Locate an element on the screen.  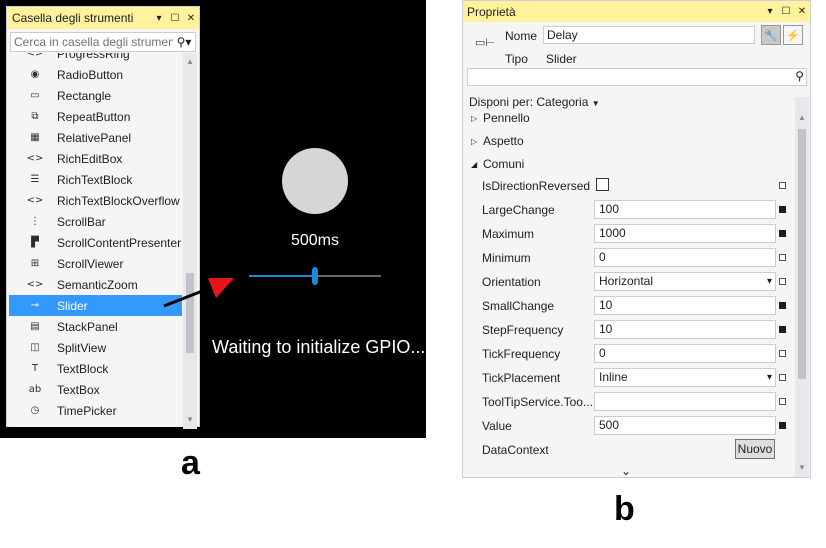
new-button: Nuovo is located at coordinates (755, 449).